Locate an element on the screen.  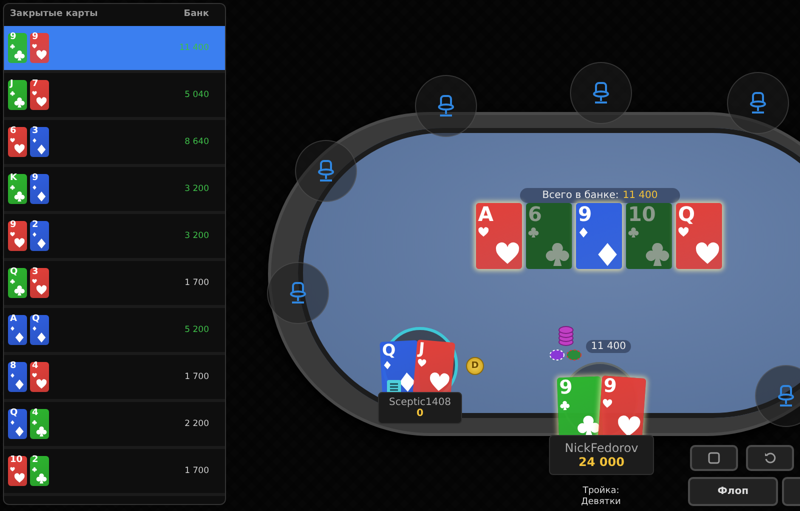
square-icon is located at coordinates (714, 458).